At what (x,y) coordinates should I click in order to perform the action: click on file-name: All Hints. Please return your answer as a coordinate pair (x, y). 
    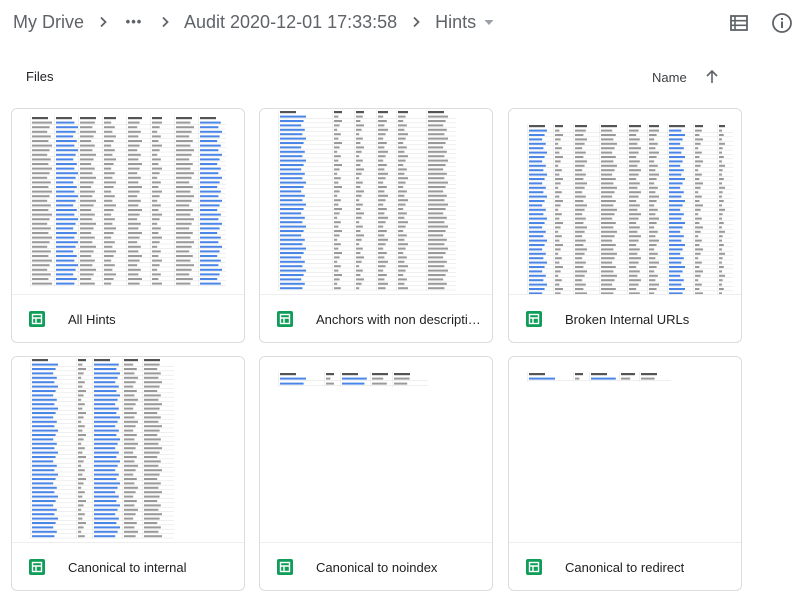
    Looking at the image, I should click on (92, 319).